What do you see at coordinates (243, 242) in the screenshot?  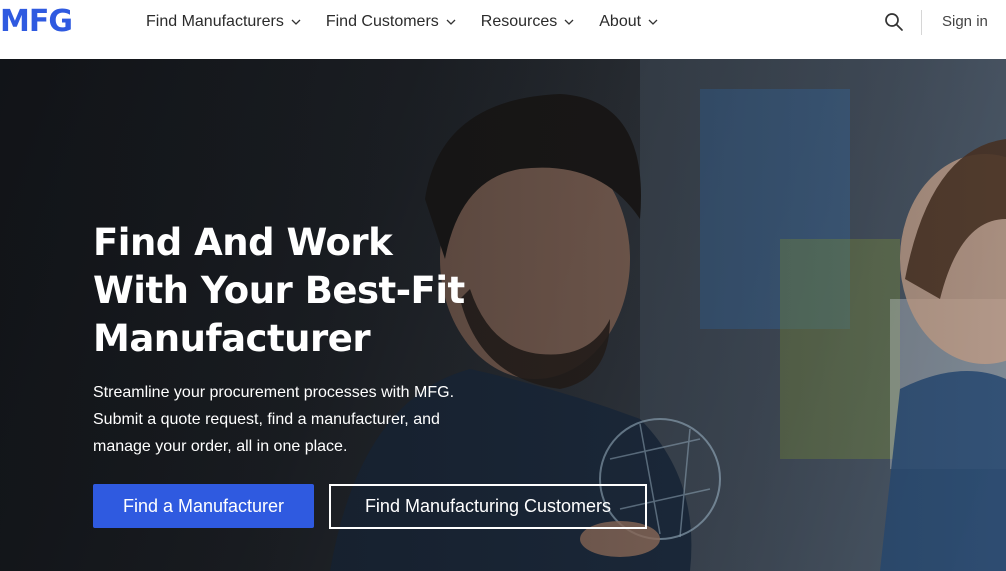 I see `hero-title-line: Find And Work` at bounding box center [243, 242].